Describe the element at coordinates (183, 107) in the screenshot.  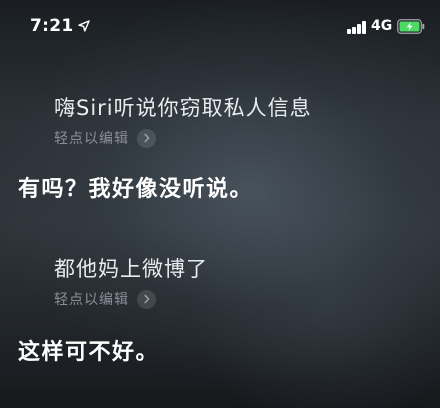
I see `user-utterance-1: 嗨Siri听说你窃取私人信息` at that location.